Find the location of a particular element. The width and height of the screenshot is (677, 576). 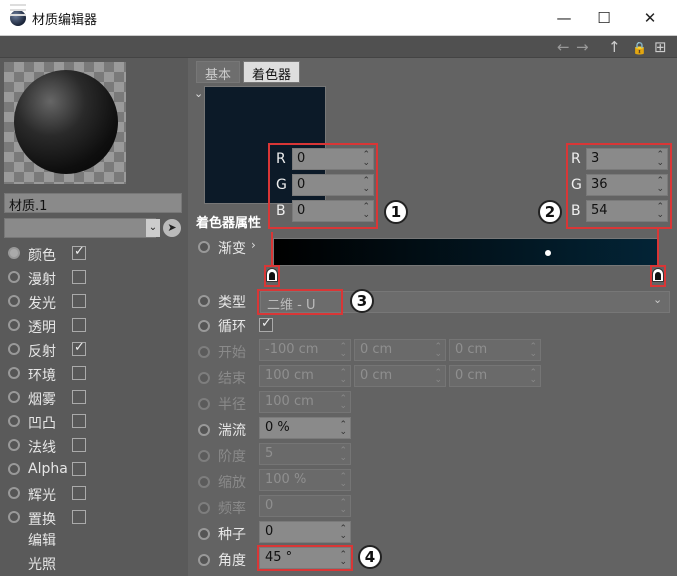

turbulence-radio is located at coordinates (204, 430).